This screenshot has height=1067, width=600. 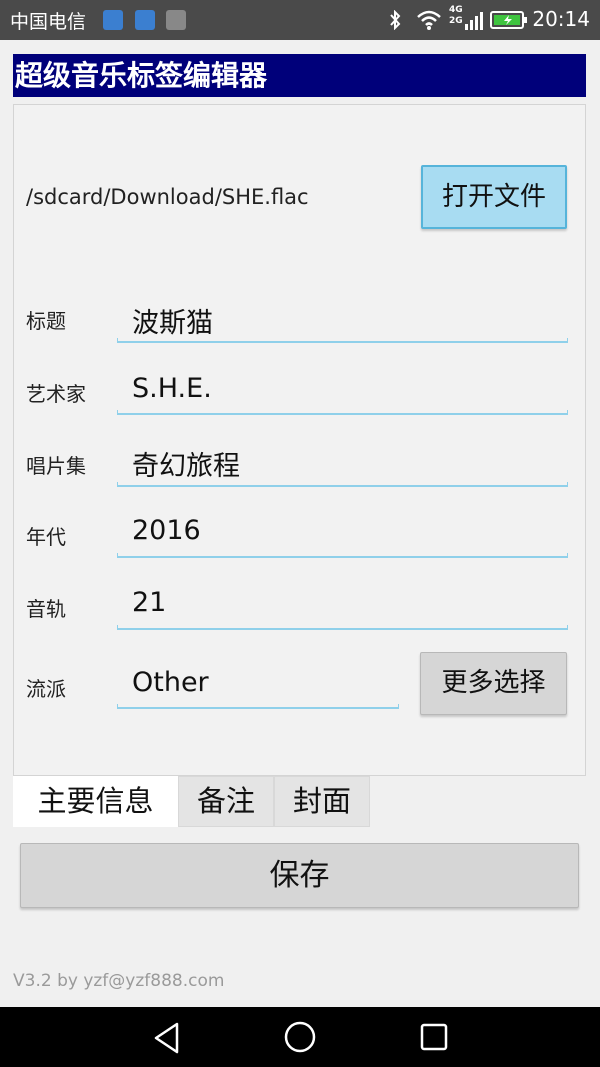 I want to click on more-options-button: 更多选择, so click(x=493, y=683).